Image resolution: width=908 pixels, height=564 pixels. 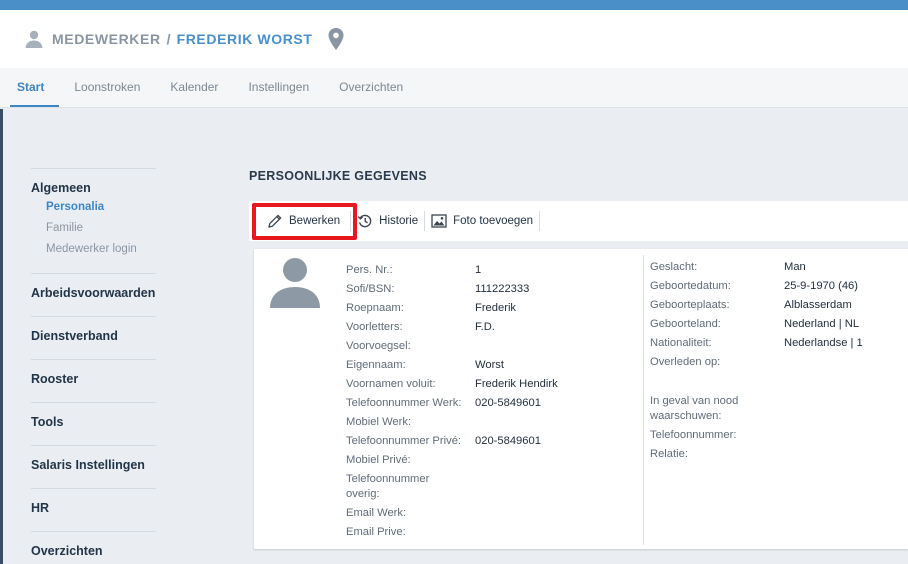 I want to click on sidebar-group-dienstverband: Dienstverband, so click(x=93, y=336).